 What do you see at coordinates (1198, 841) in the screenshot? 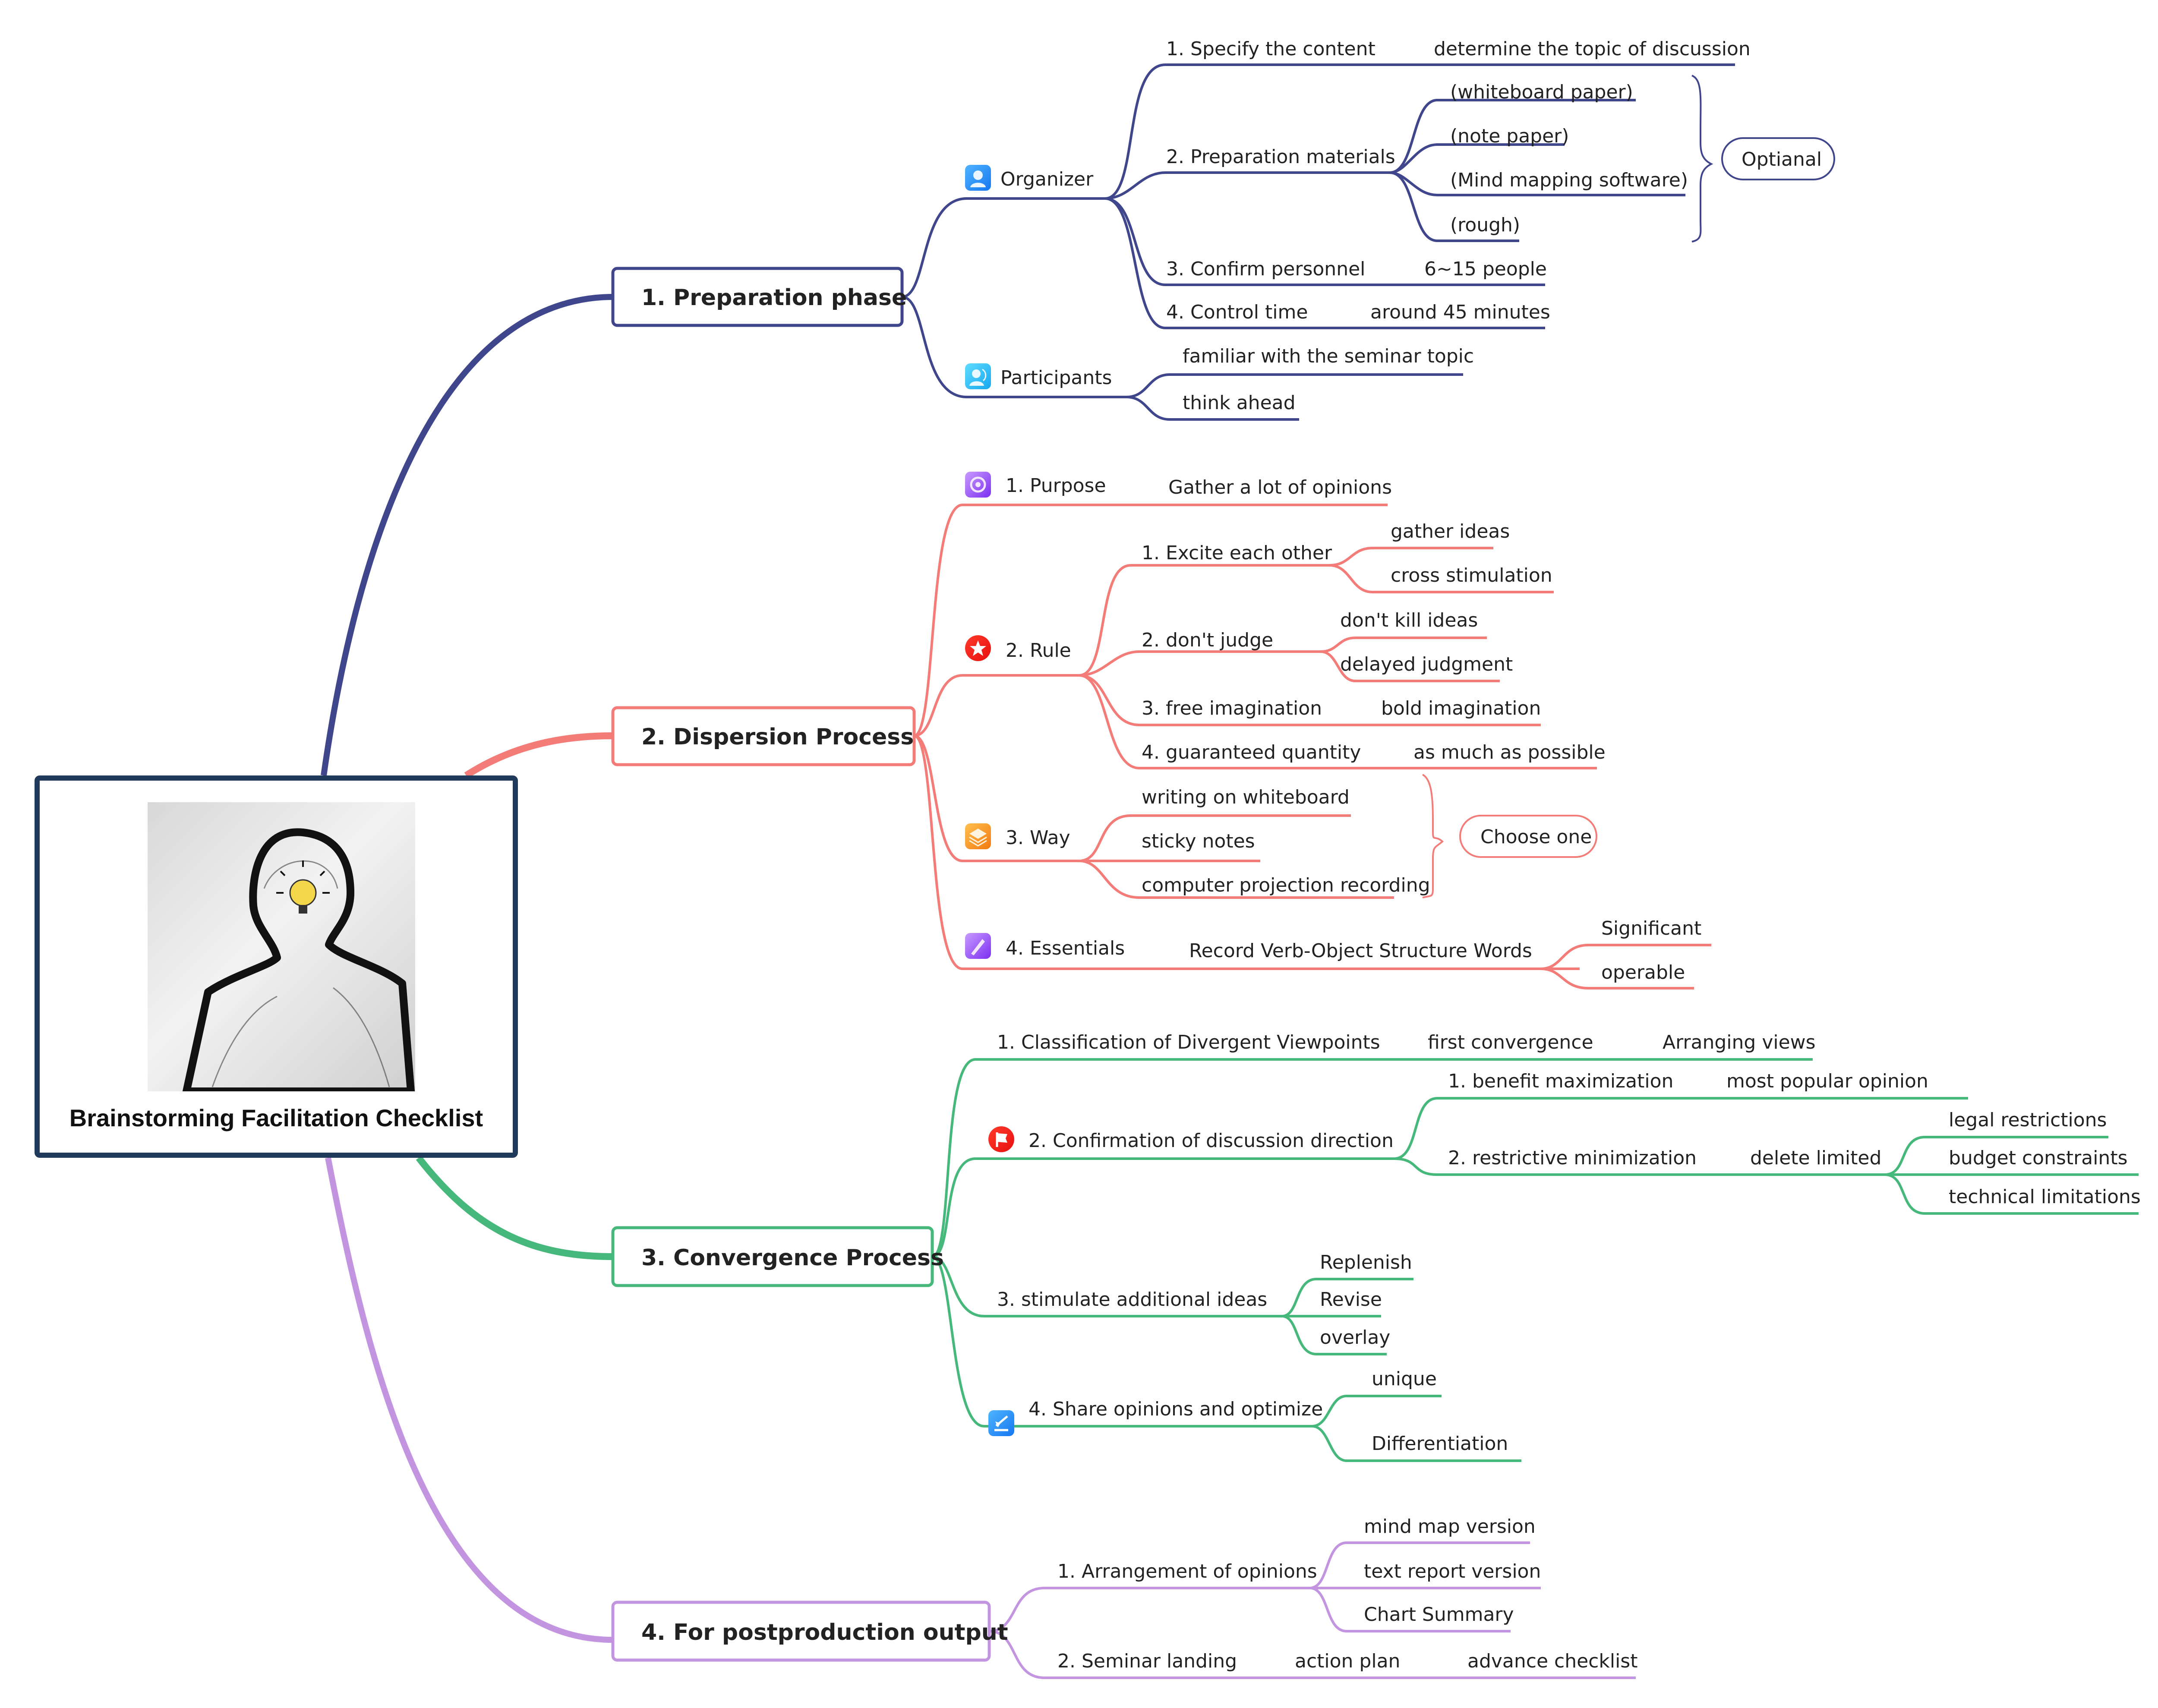
I see `node-sticky-notes: sticky notes` at bounding box center [1198, 841].